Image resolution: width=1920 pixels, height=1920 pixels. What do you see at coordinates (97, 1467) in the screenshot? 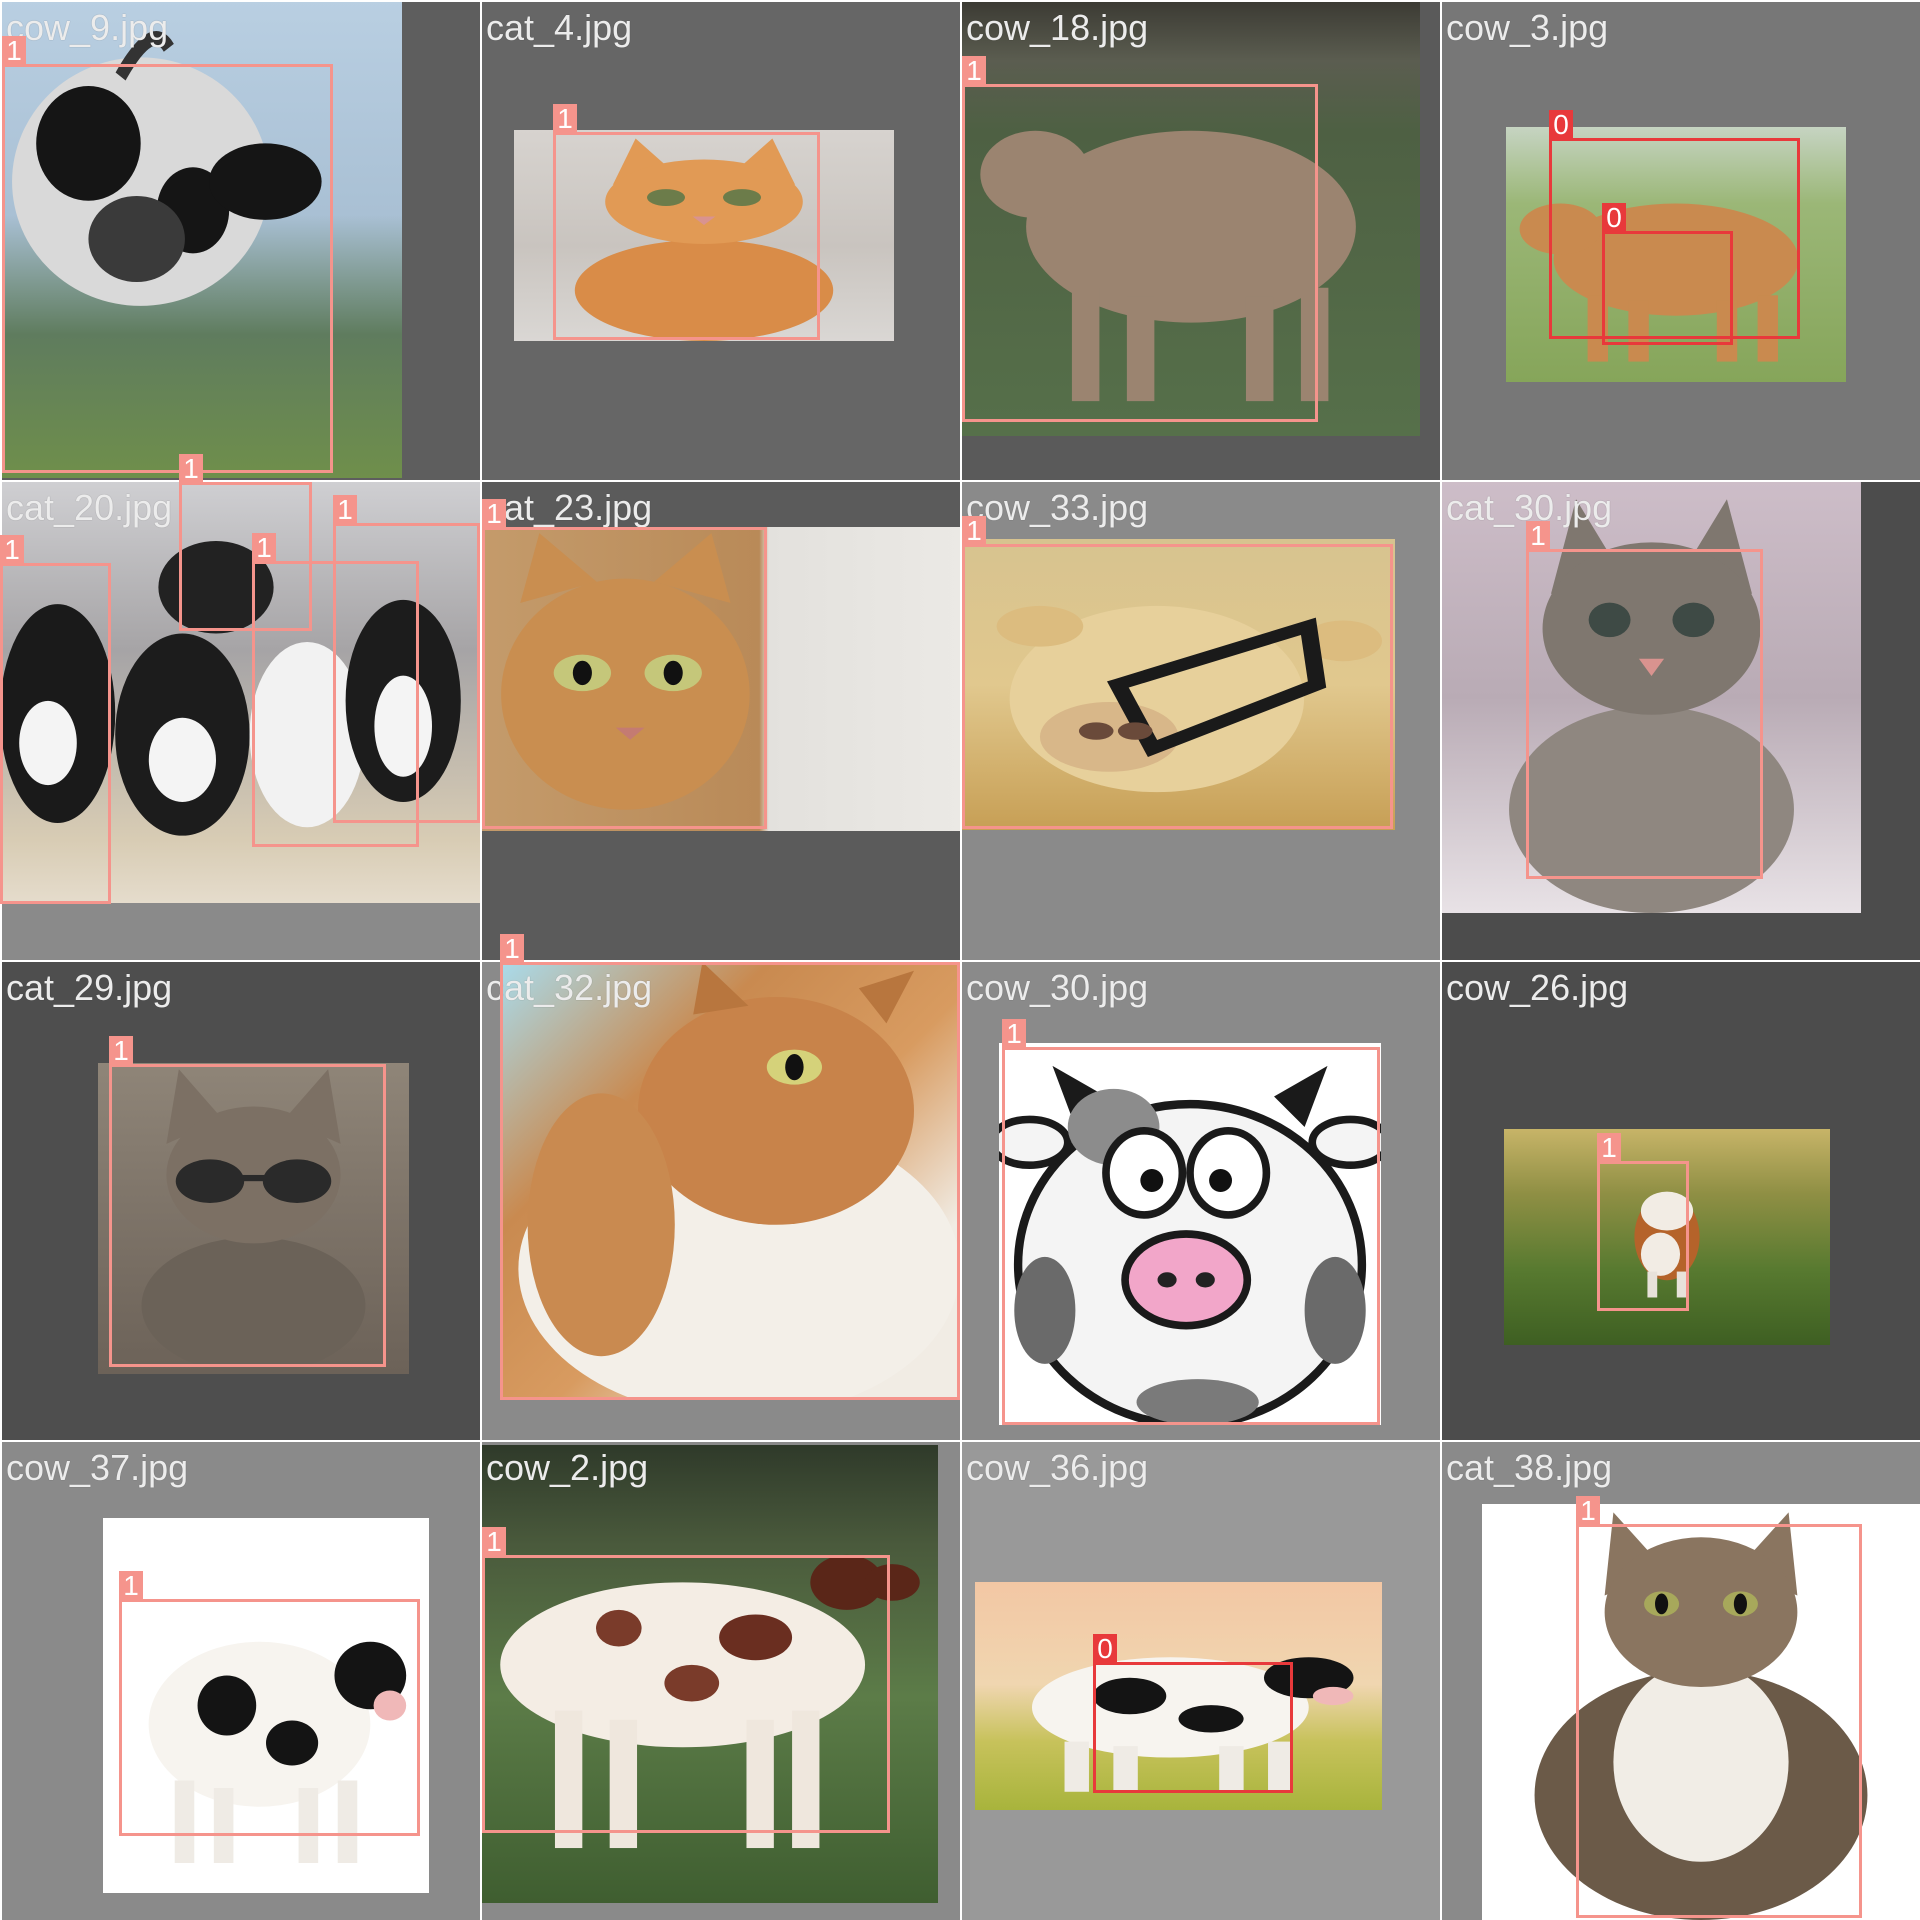
I see `tile-filename: cow_37.jpg` at bounding box center [97, 1467].